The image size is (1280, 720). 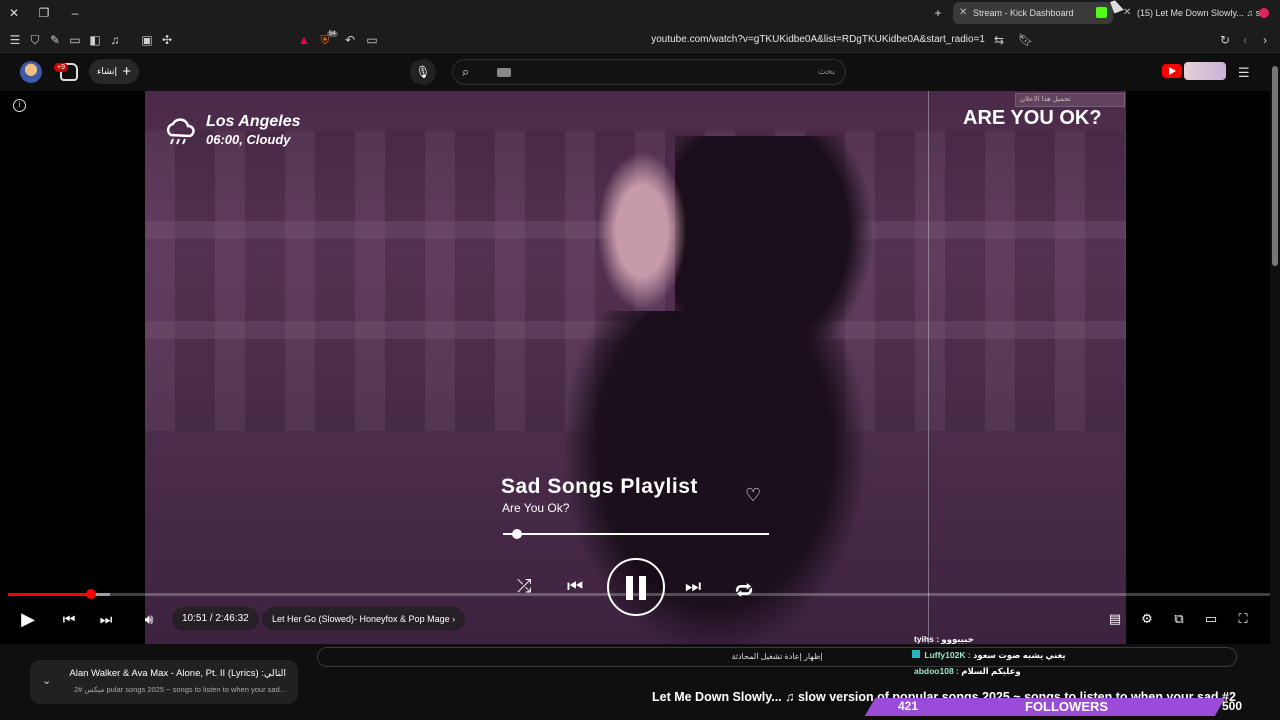 I want to click on person-face, so click(x=642, y=231).